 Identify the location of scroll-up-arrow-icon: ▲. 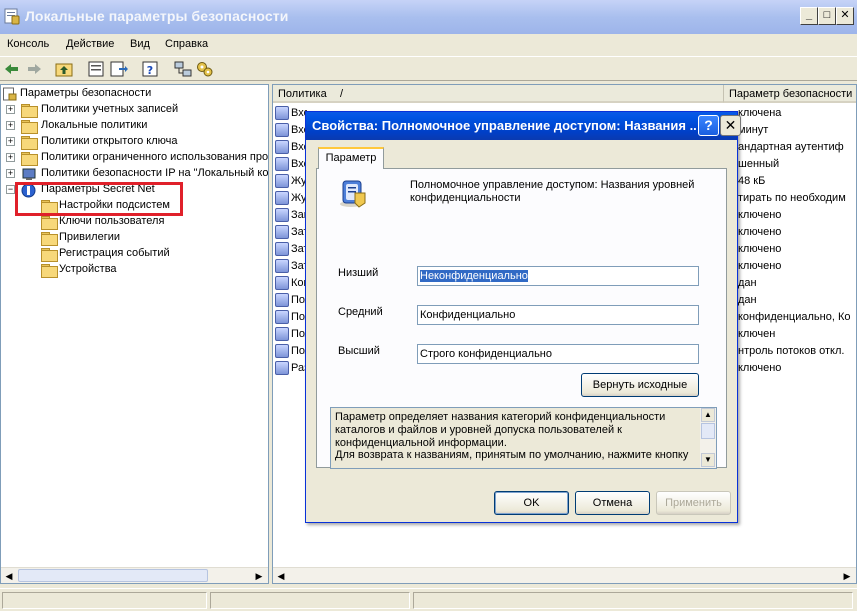
(708, 415).